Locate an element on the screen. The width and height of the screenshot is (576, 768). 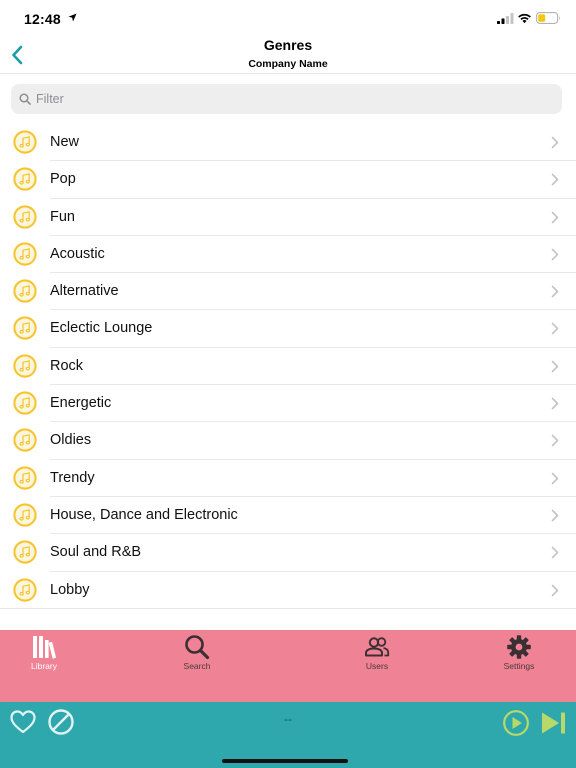
block-button is located at coordinates (61, 722).